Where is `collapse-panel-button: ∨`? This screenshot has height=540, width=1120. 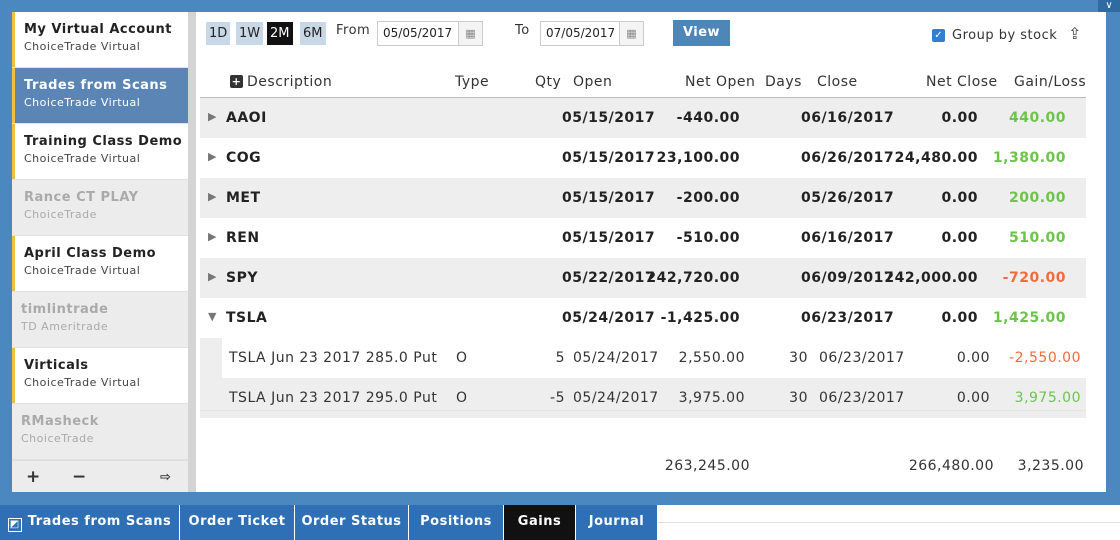 collapse-panel-button: ∨ is located at coordinates (1109, 6).